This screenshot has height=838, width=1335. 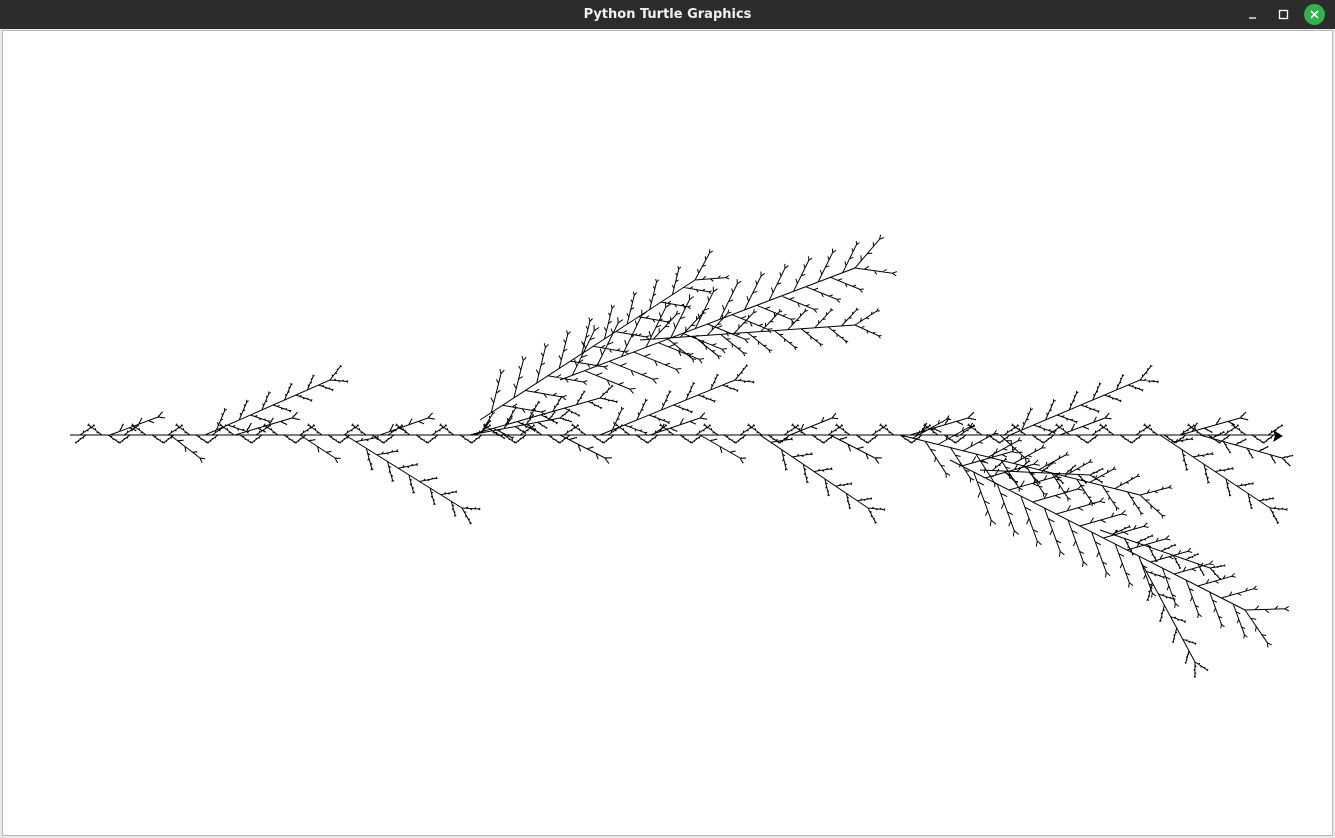 I want to click on close-button, so click(x=1314, y=14).